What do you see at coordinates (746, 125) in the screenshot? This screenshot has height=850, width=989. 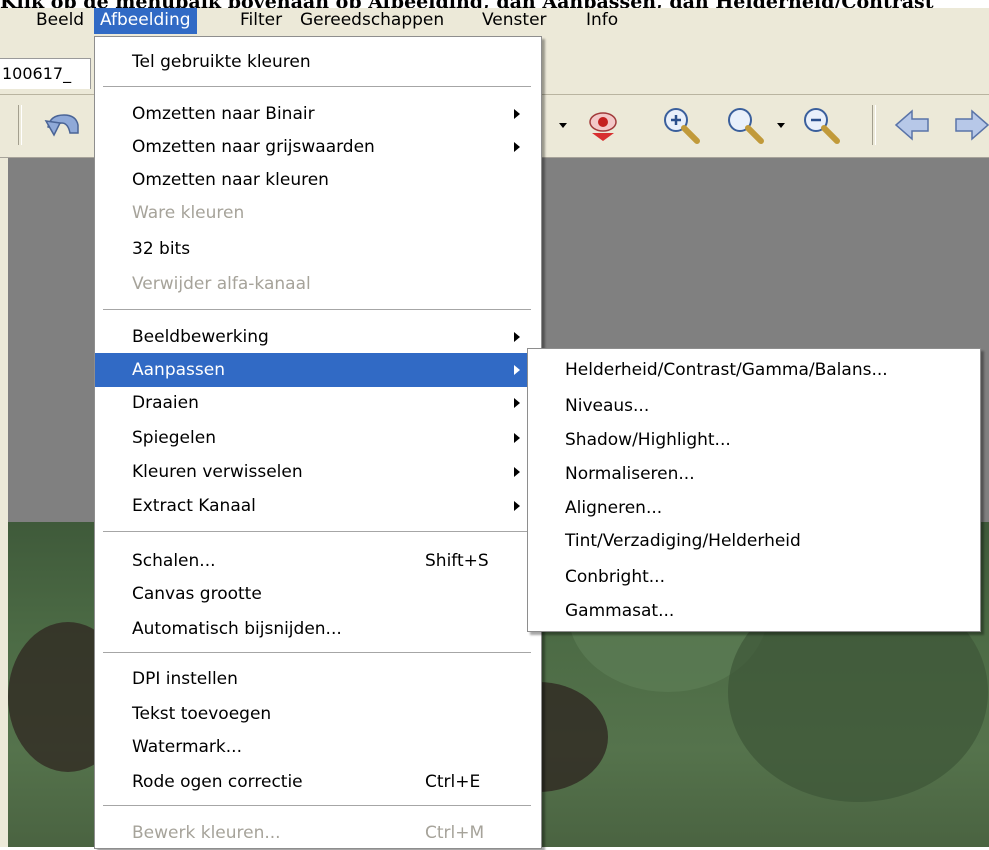 I see `zoom-icon` at bounding box center [746, 125].